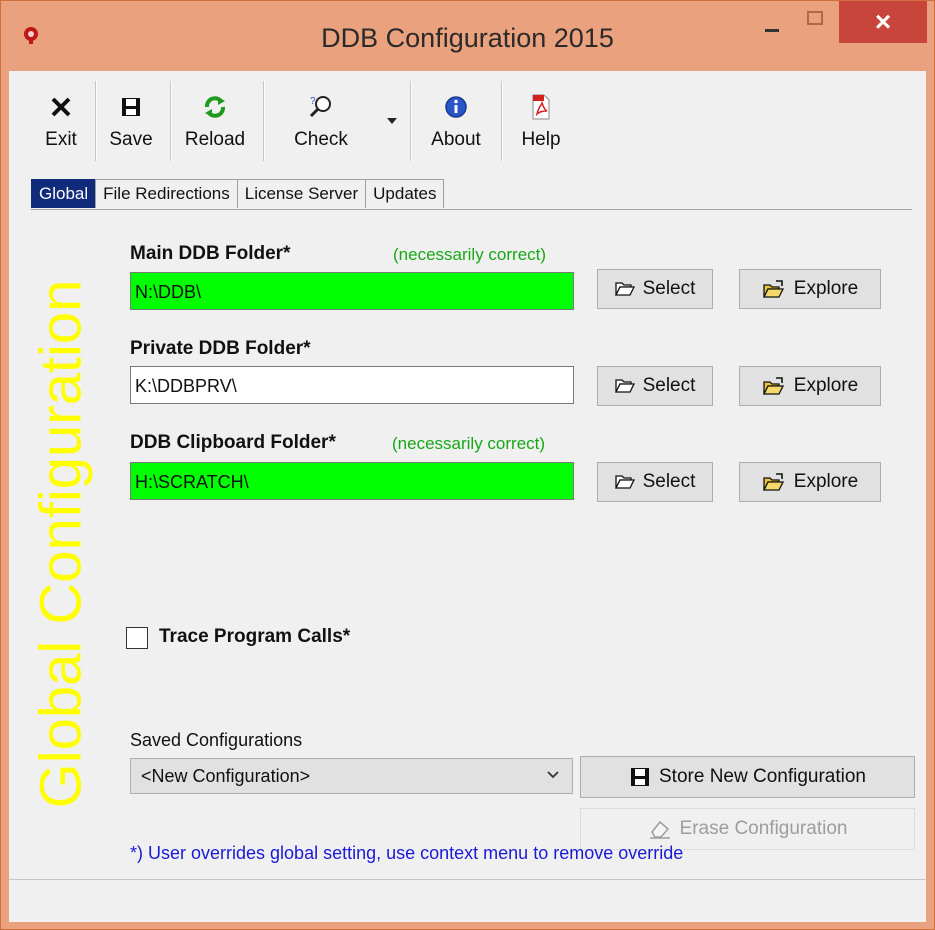  What do you see at coordinates (352, 481) in the screenshot?
I see `clipboard-folder-field: H:\SCRATCH\` at bounding box center [352, 481].